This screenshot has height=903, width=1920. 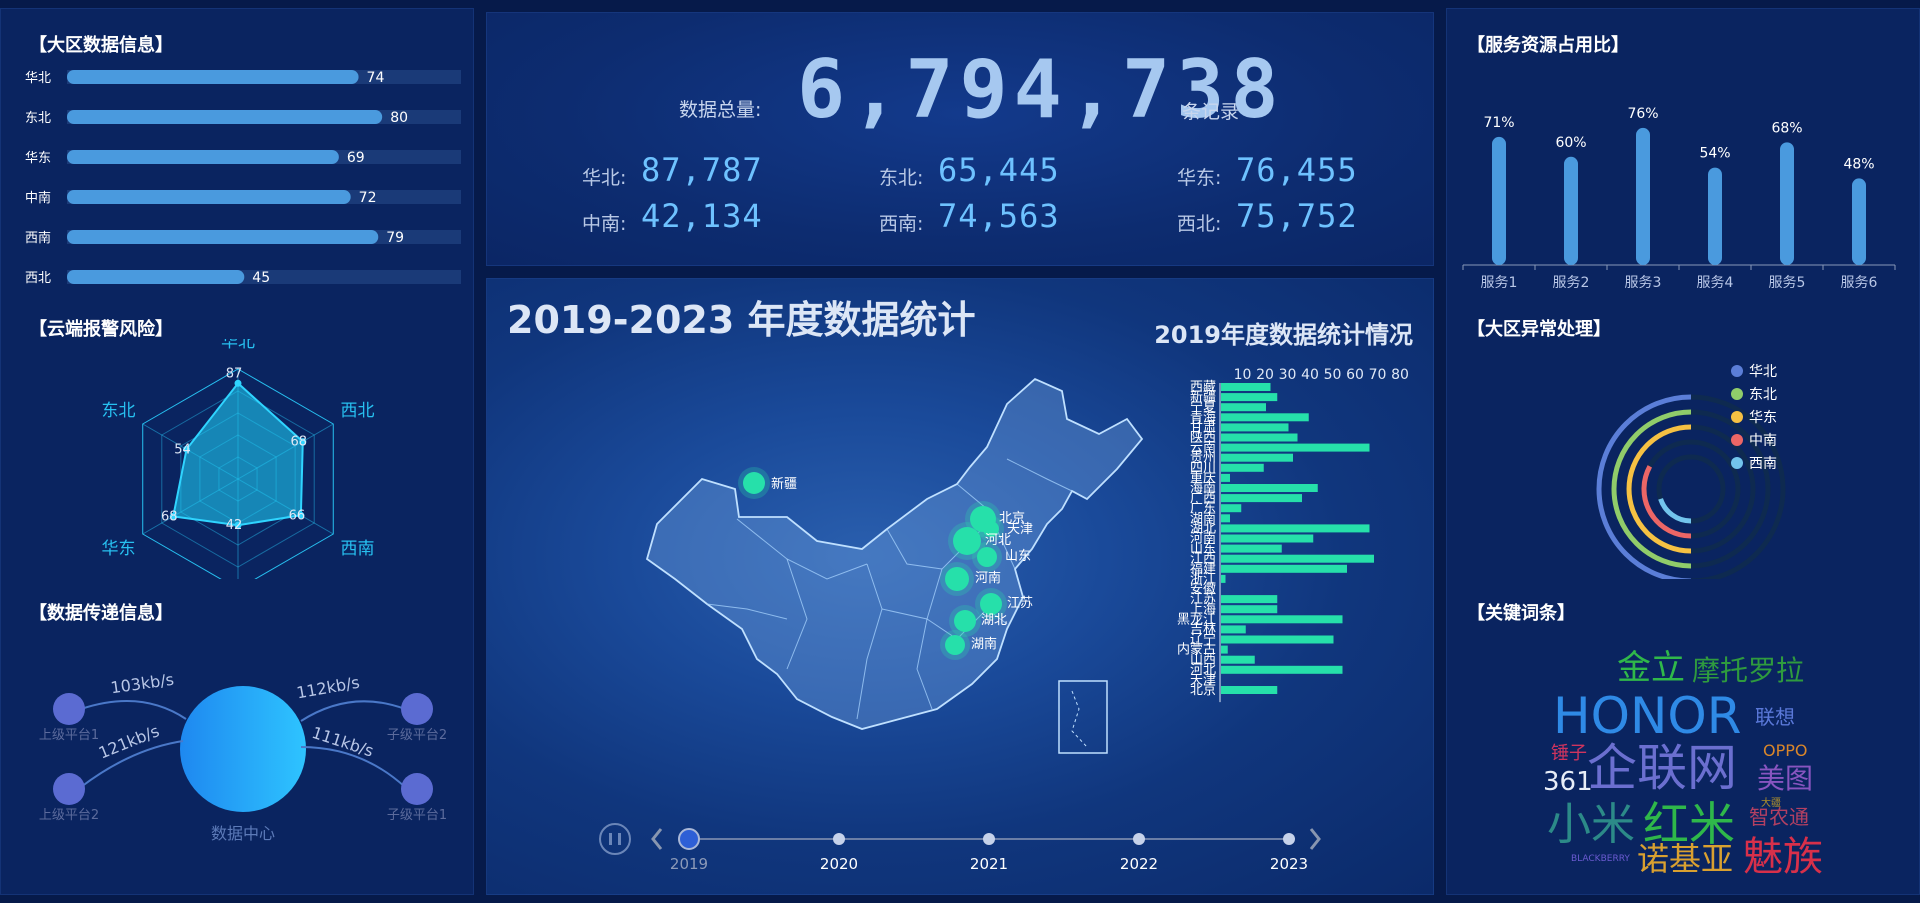 What do you see at coordinates (702, 170) in the screenshot?
I see `stat-value-huabei: 87,787` at bounding box center [702, 170].